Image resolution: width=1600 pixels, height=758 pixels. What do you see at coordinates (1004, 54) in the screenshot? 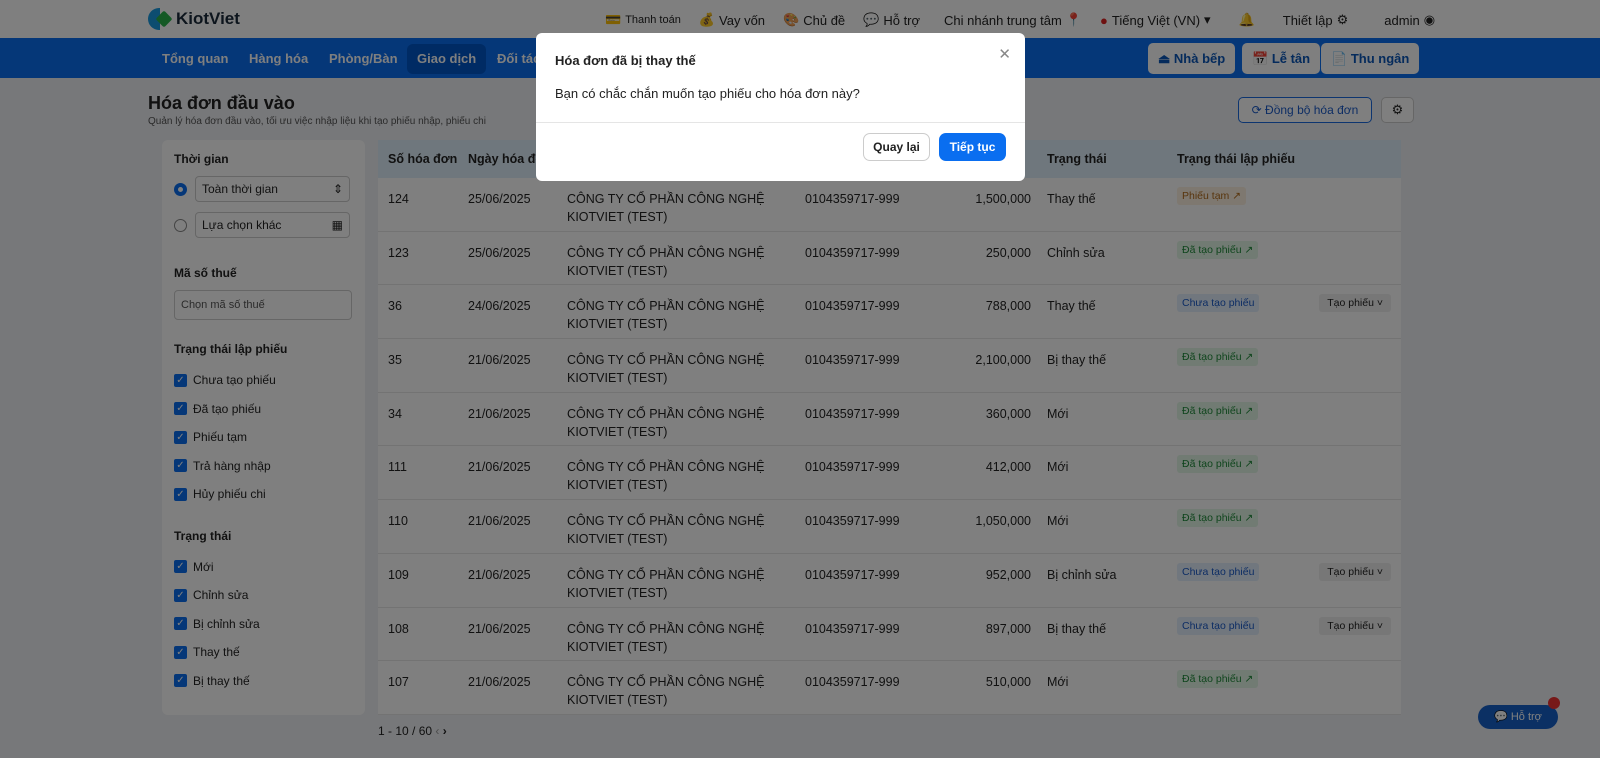
I see `close-icon: ✕` at bounding box center [1004, 54].